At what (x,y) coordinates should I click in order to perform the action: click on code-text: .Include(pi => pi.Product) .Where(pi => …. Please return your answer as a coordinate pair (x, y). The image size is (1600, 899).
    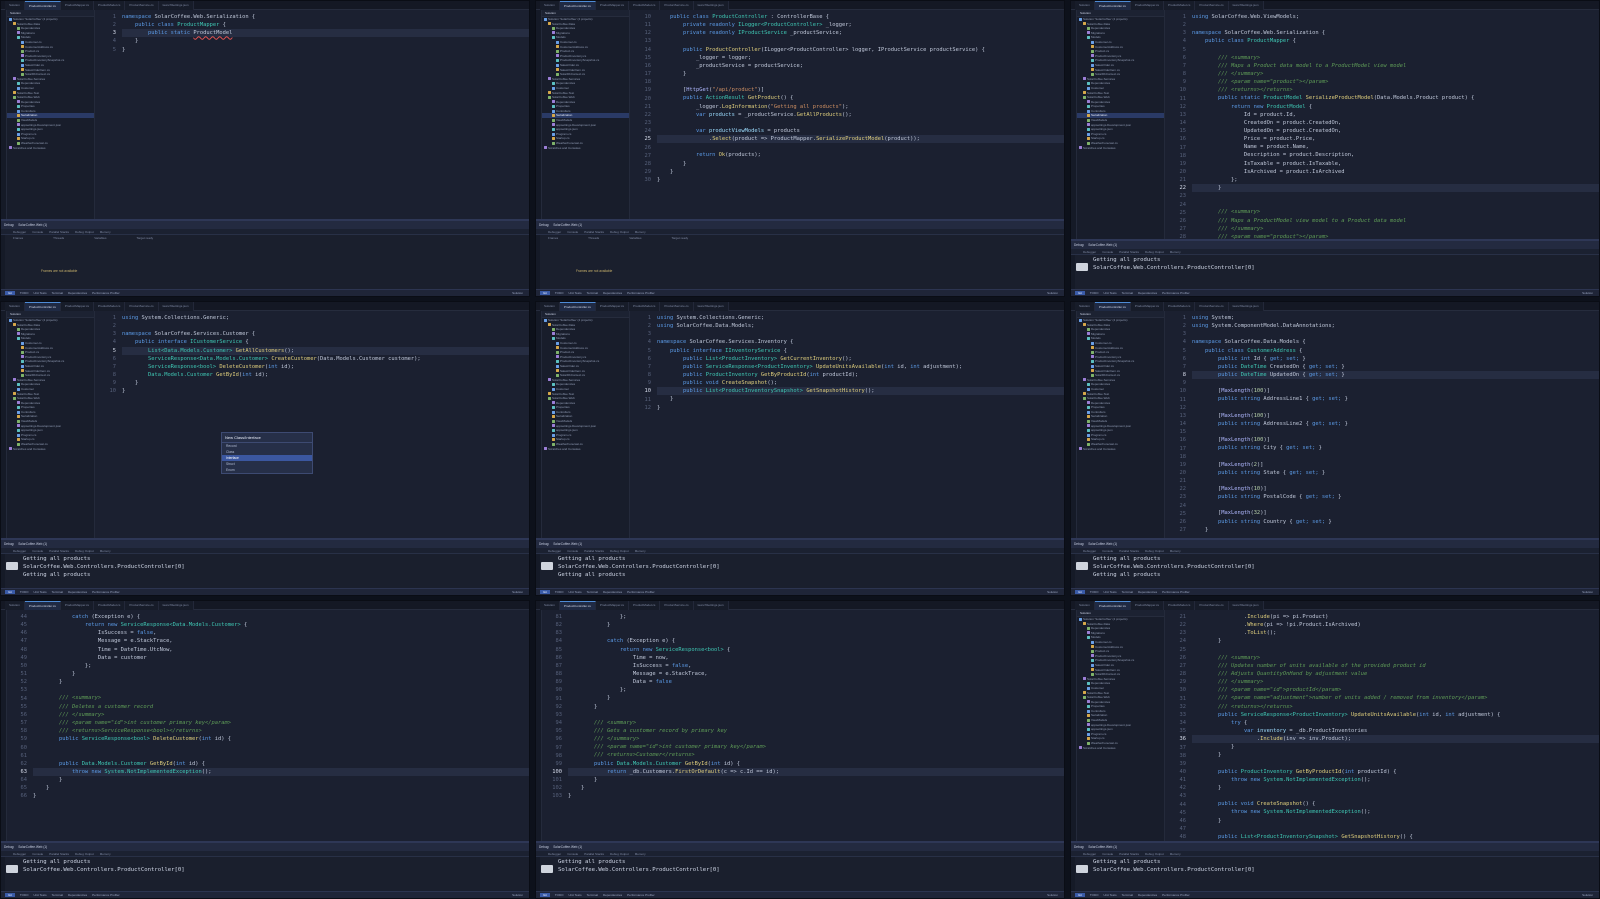
    Looking at the image, I should click on (1395, 727).